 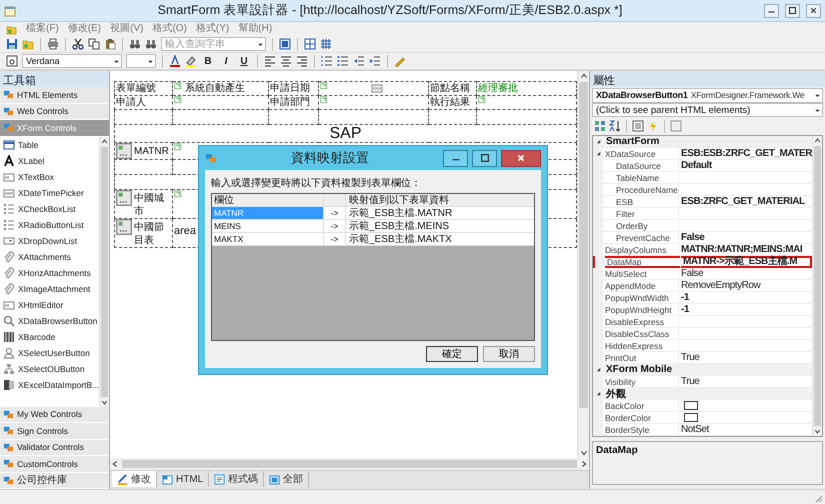 I want to click on format-button: U, so click(x=244, y=61).